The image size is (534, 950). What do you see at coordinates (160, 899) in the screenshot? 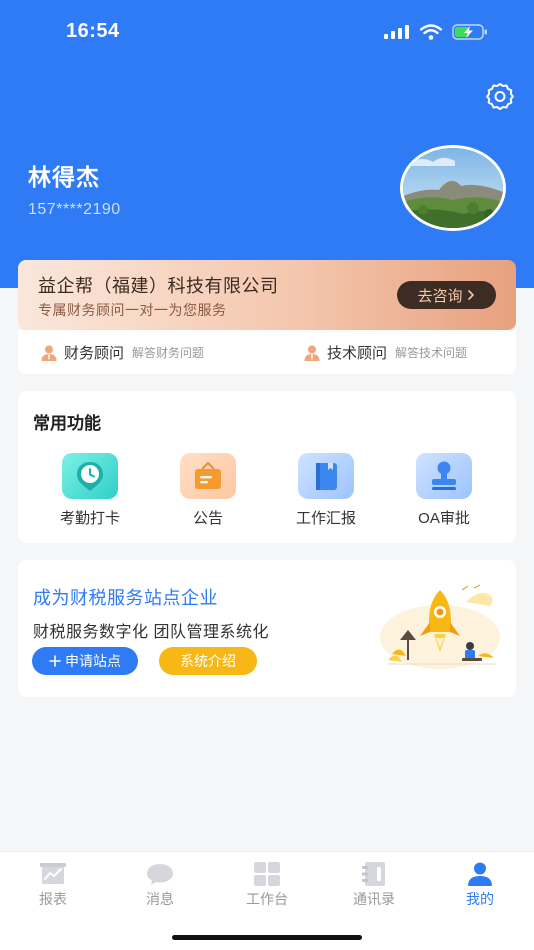
I see `tab-messages-label: 消息` at bounding box center [160, 899].